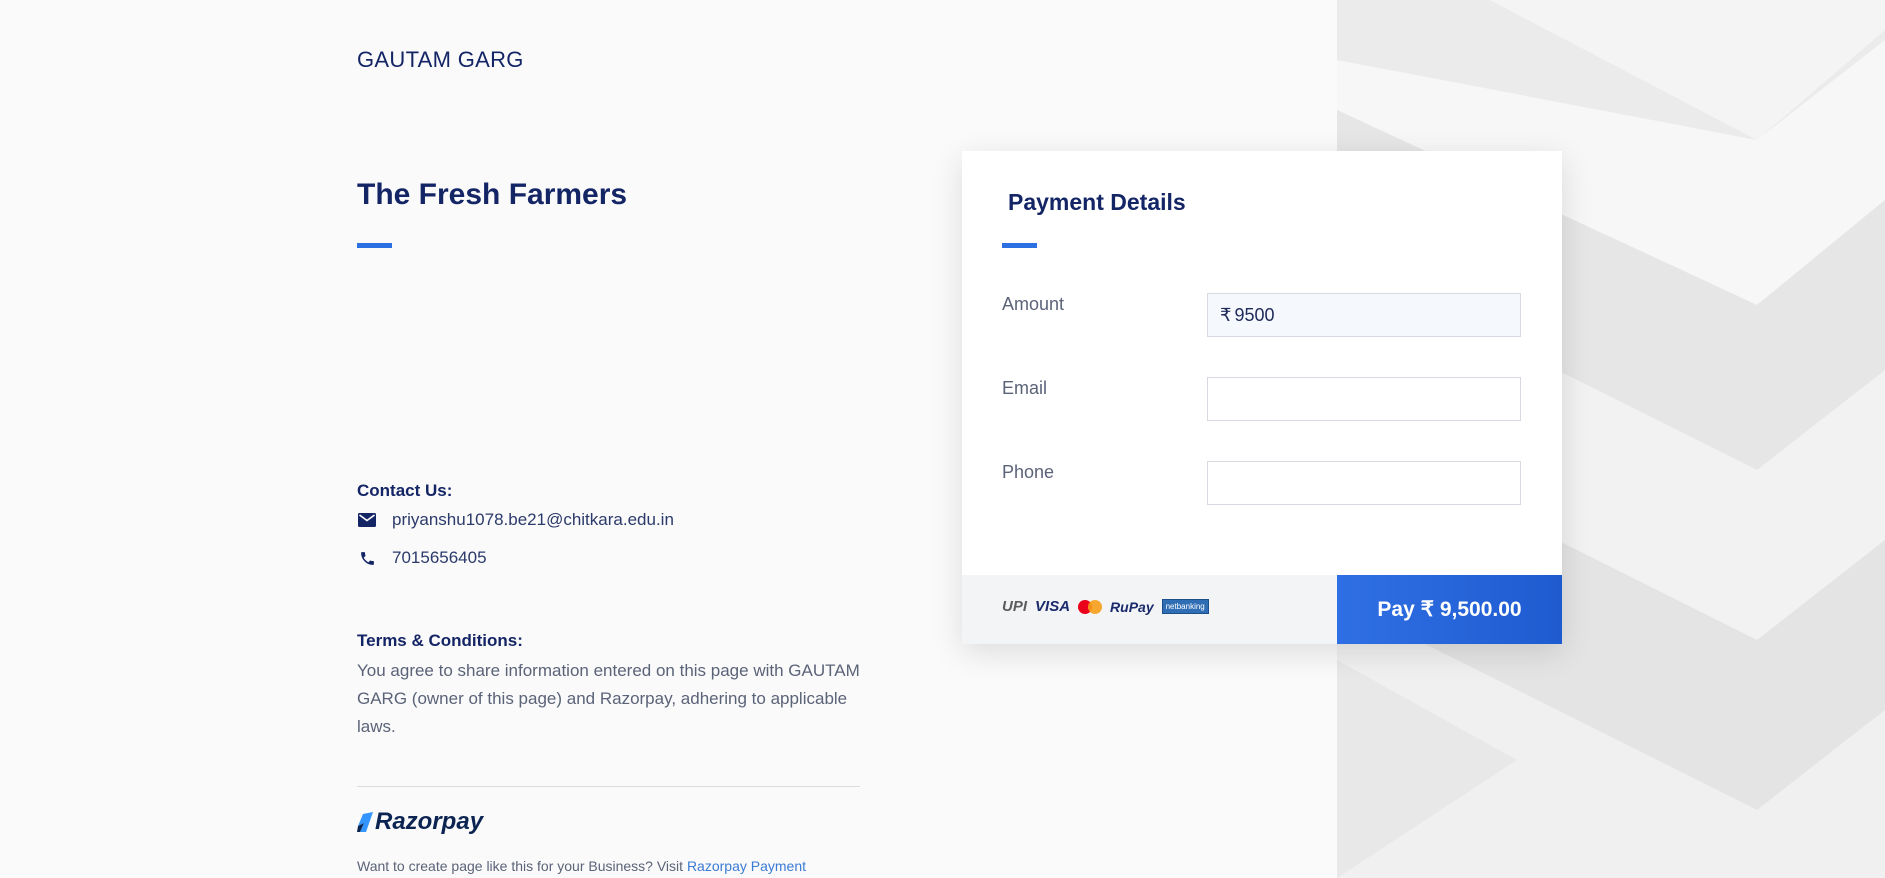  What do you see at coordinates (429, 821) in the screenshot?
I see `razorpay-logo-text: Razorpay` at bounding box center [429, 821].